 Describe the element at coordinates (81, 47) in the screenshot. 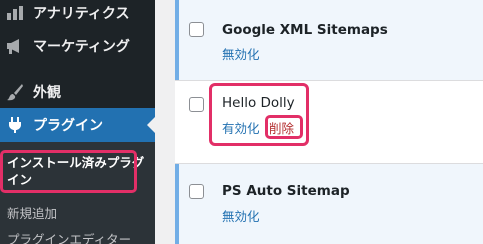

I see `sidebar-item-label: マーケティング` at that location.